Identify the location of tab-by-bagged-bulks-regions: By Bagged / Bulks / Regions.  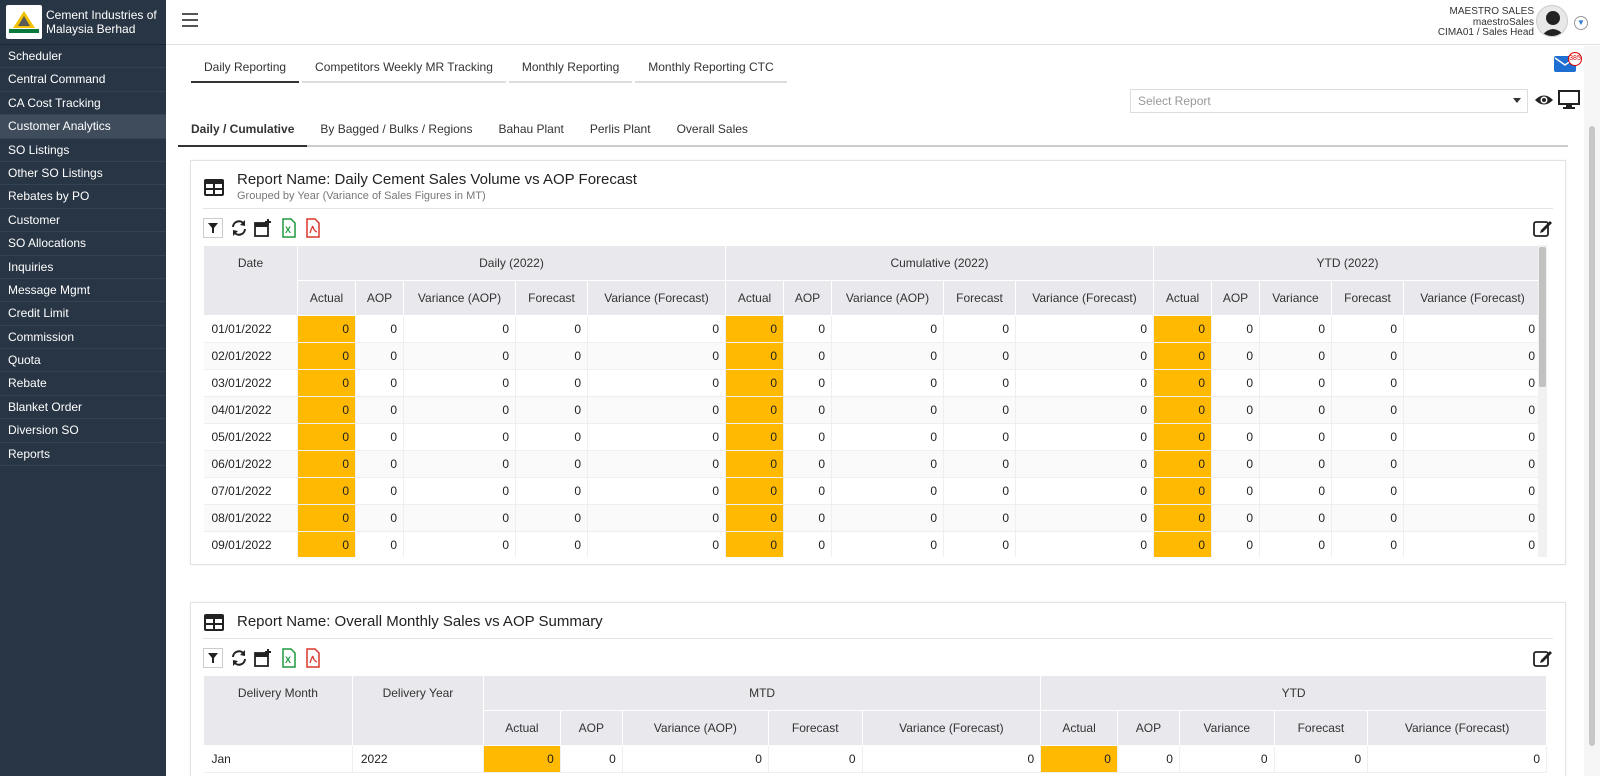
(396, 132).